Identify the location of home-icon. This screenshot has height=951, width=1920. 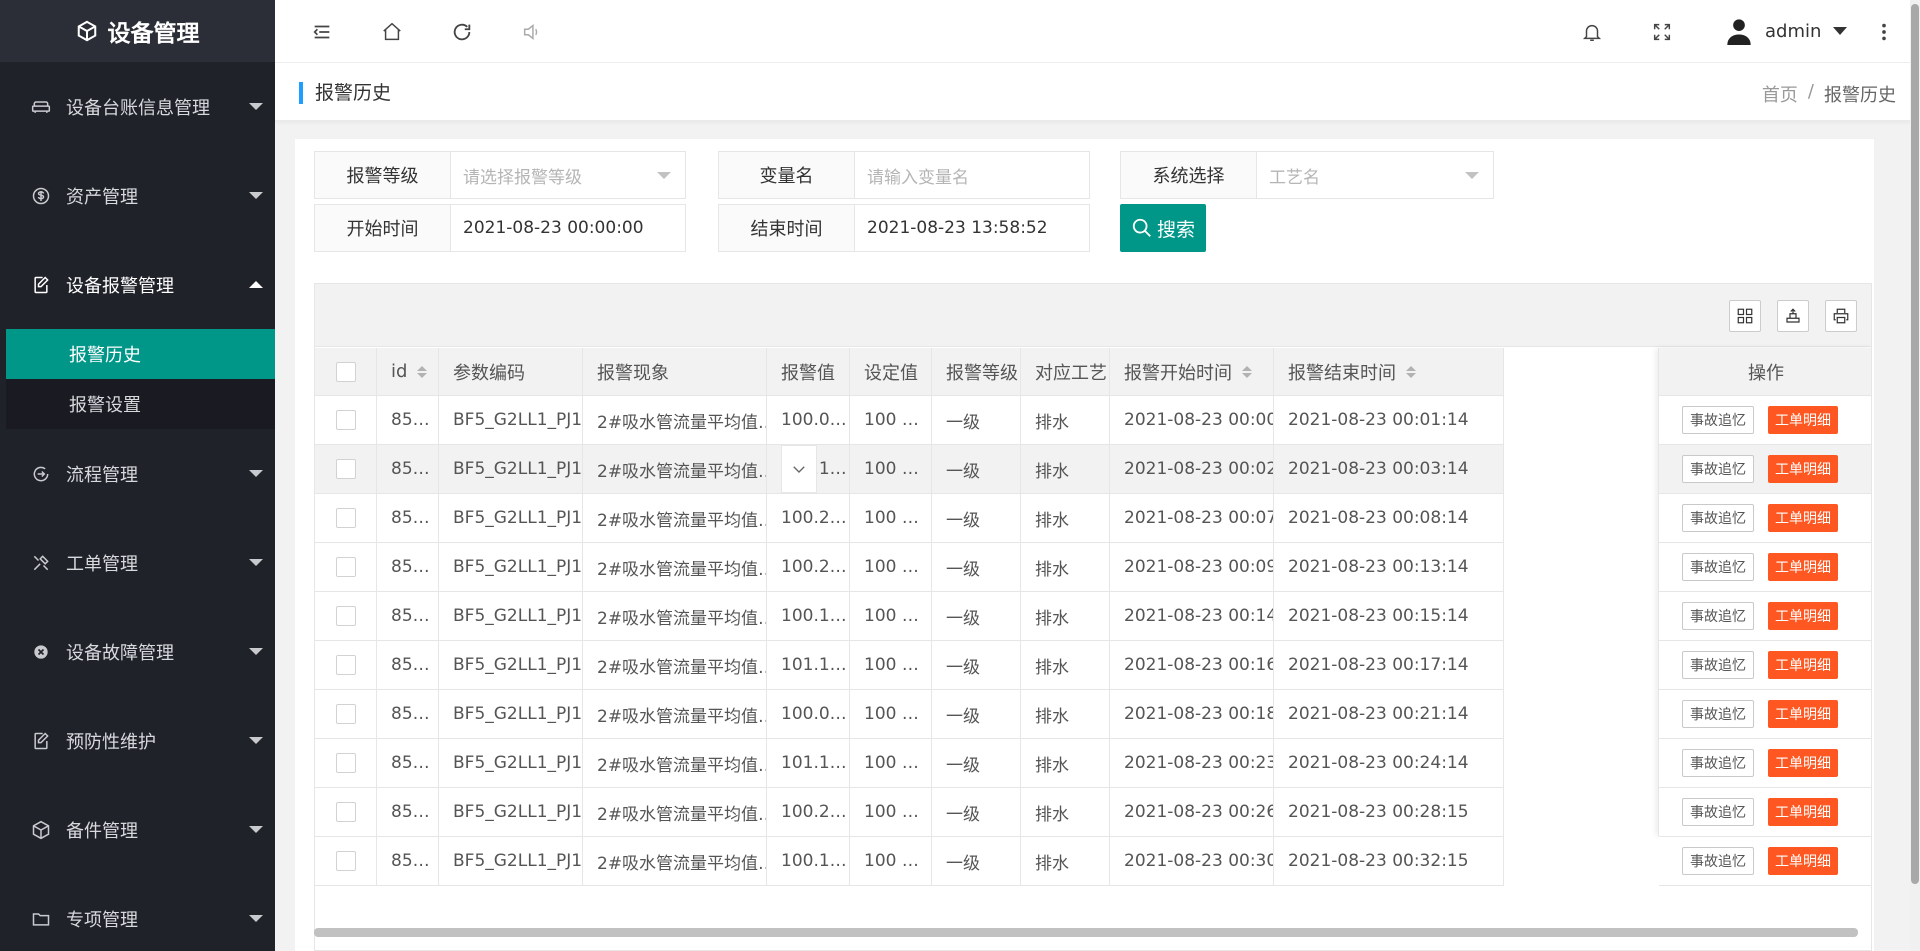
(392, 32).